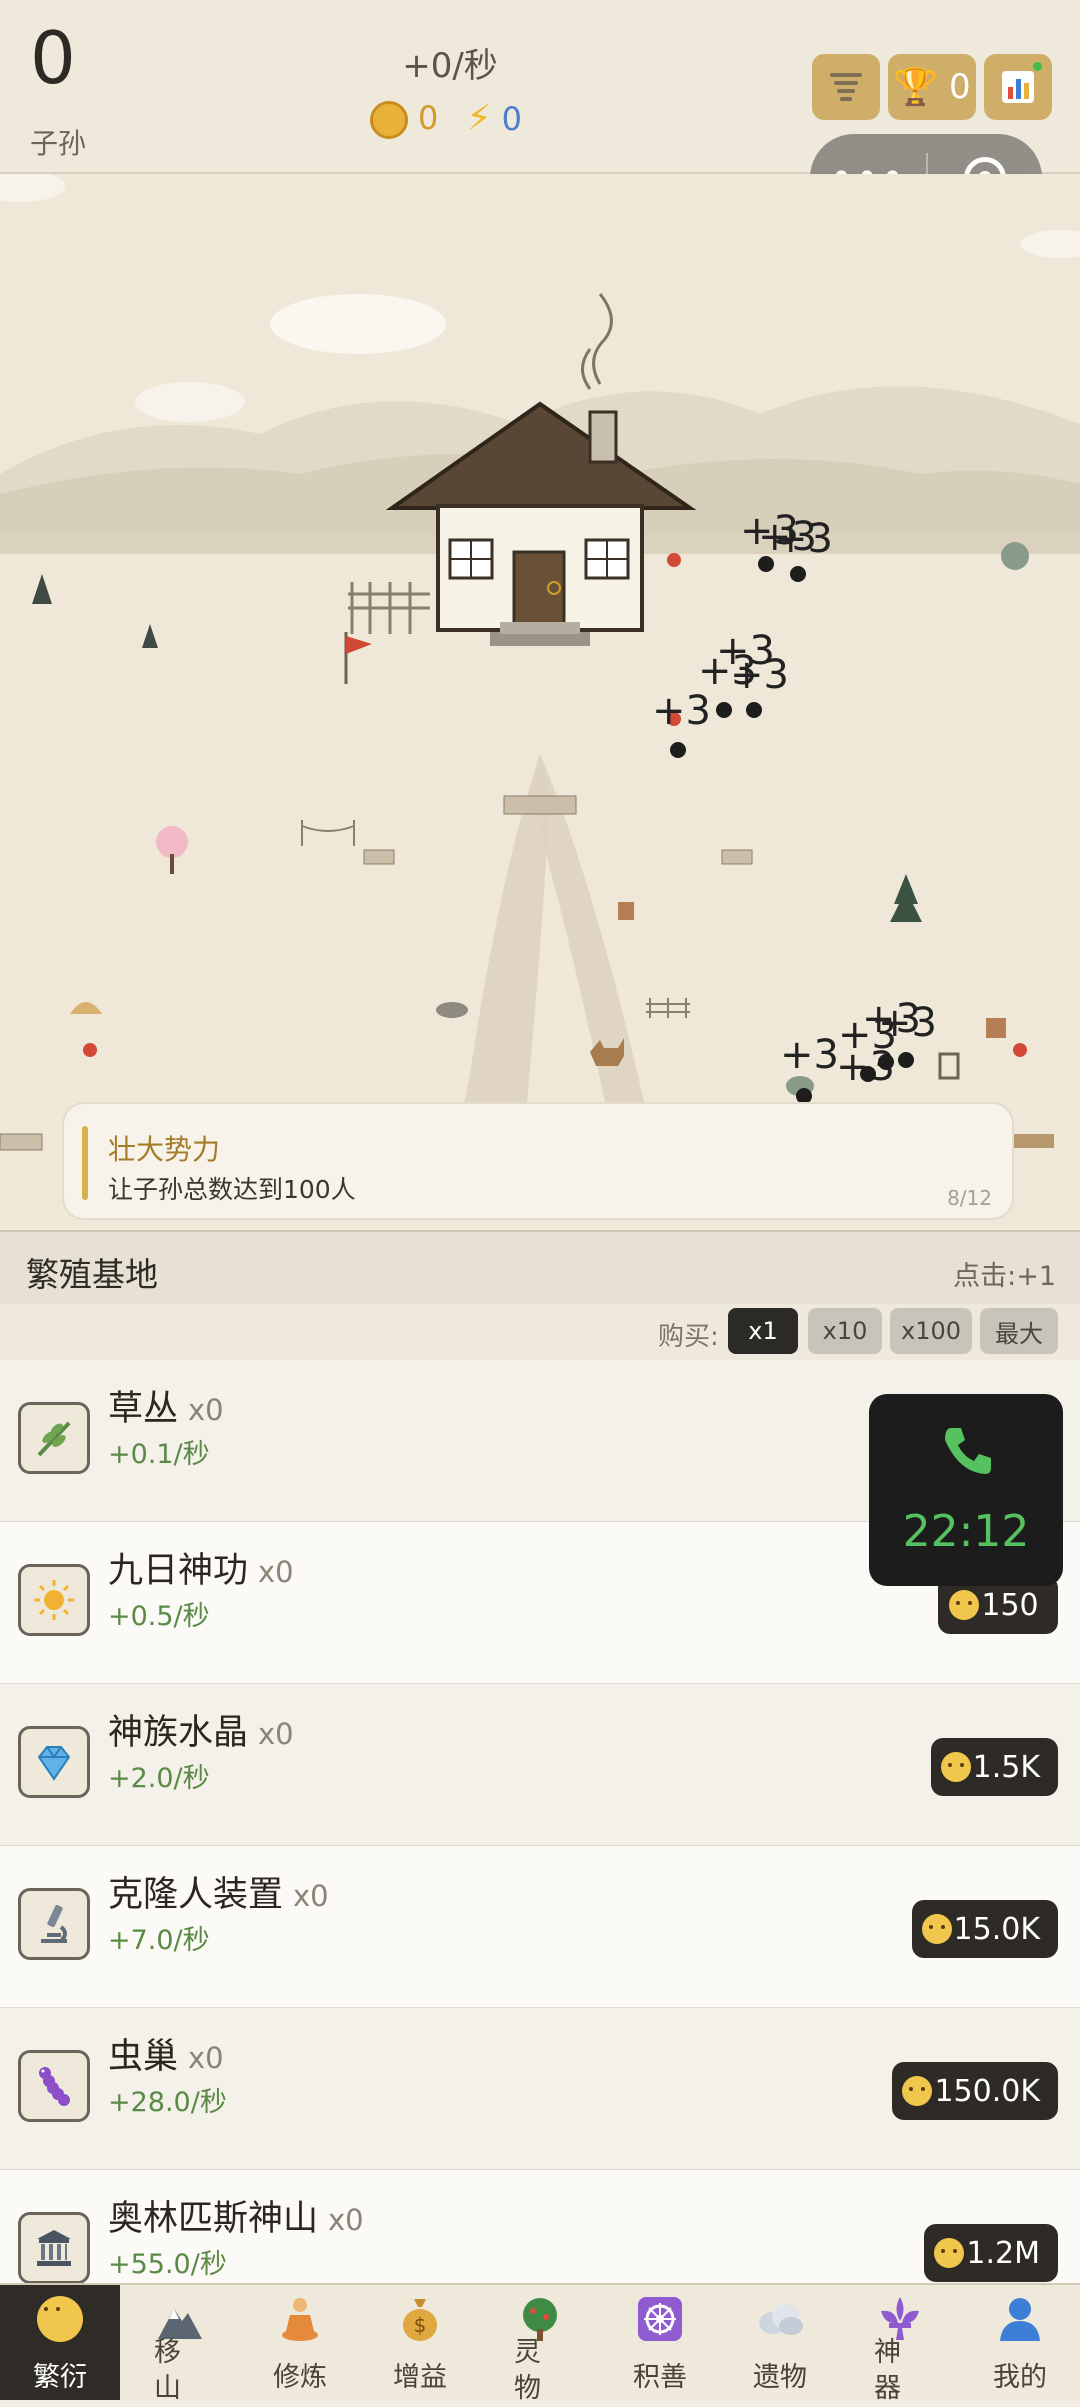 The height and width of the screenshot is (2407, 1080). What do you see at coordinates (54, 1762) in the screenshot?
I see `crystal-icon` at bounding box center [54, 1762].